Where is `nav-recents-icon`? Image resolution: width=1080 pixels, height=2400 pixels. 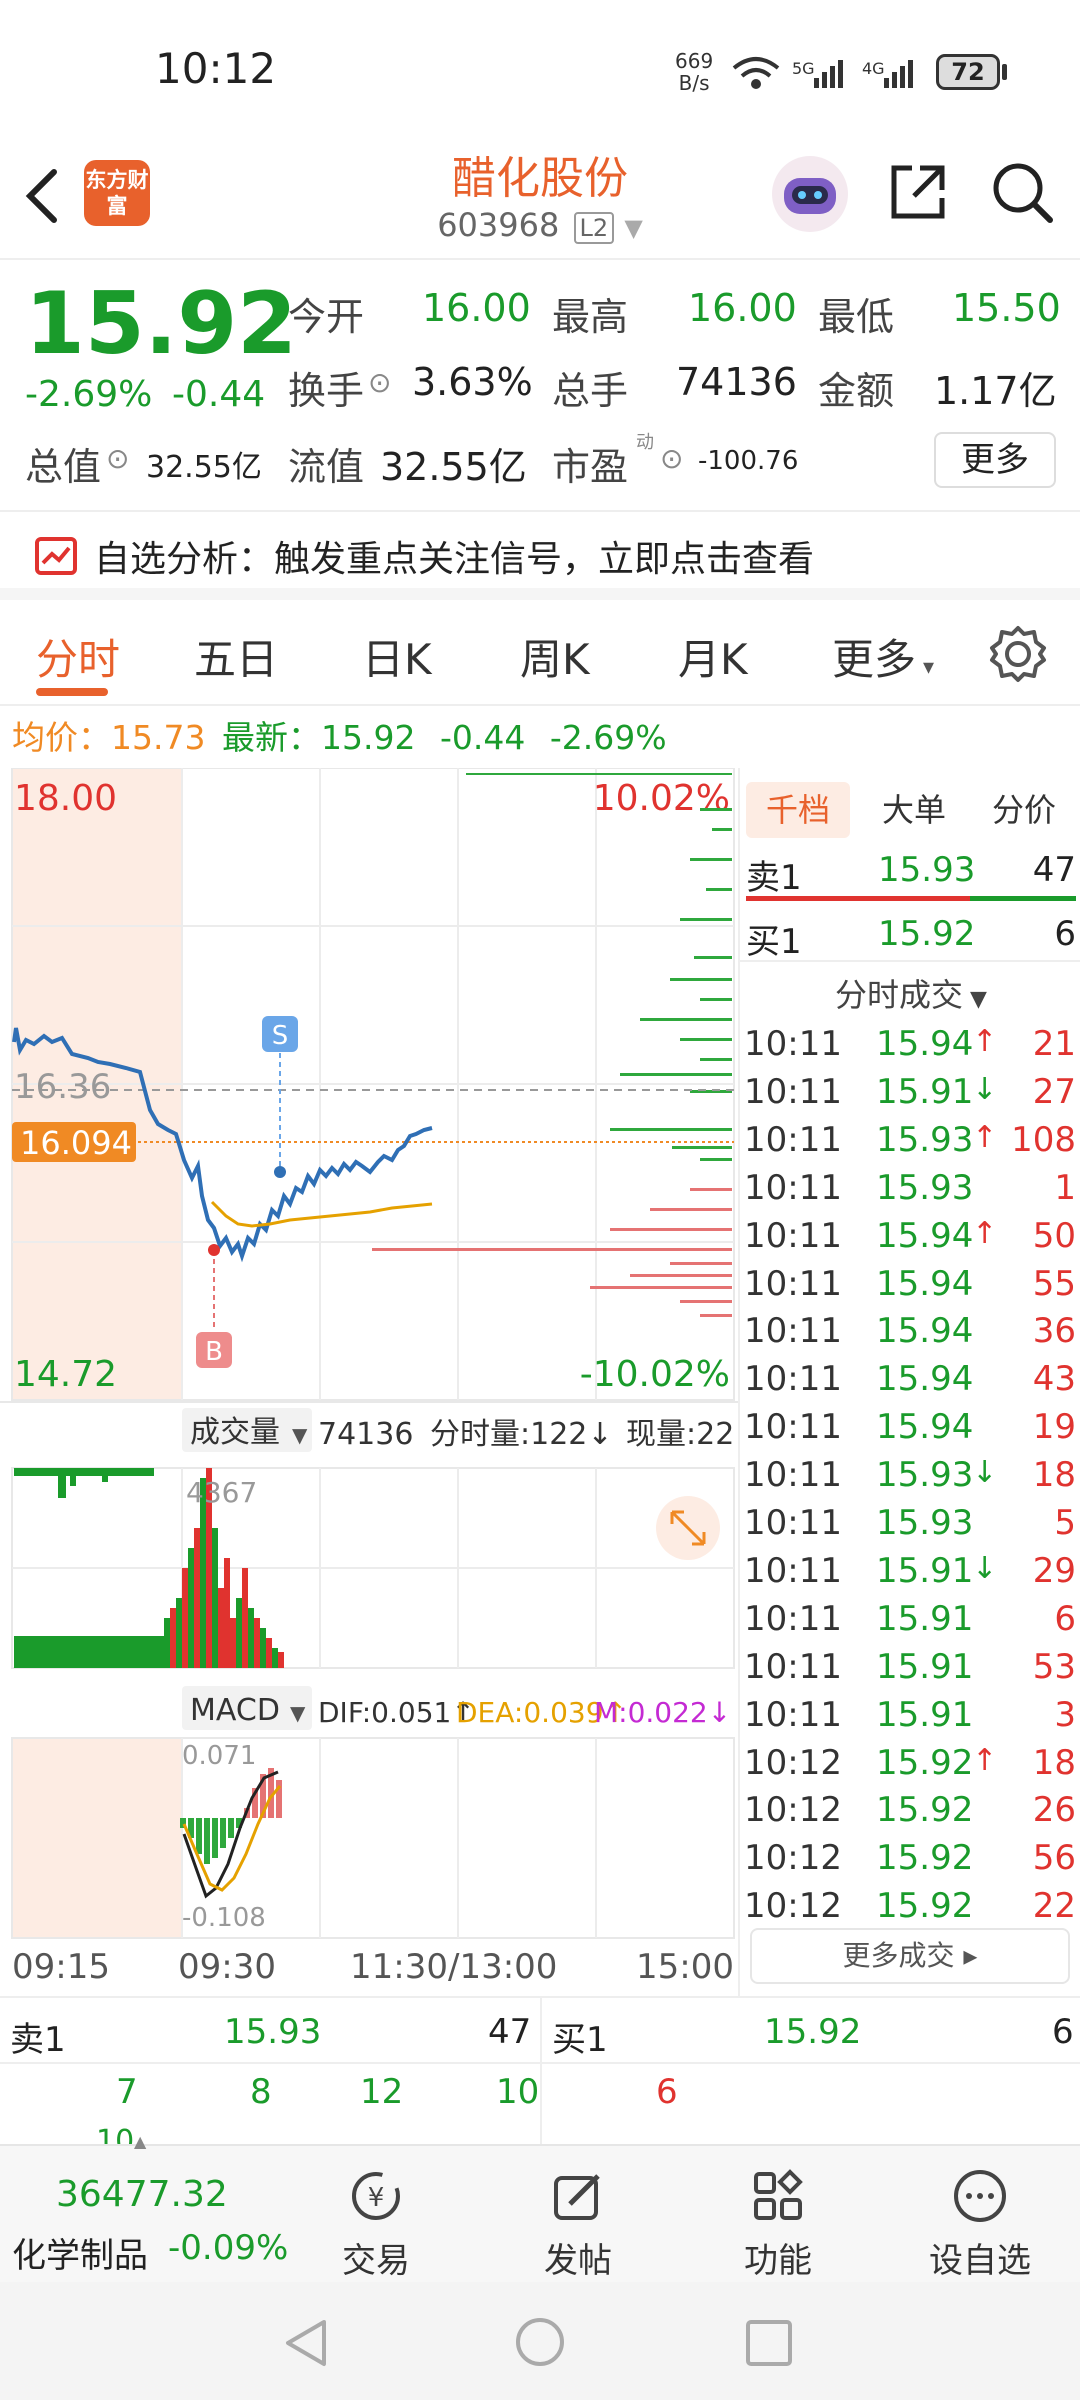
nav-recents-icon is located at coordinates (769, 2343).